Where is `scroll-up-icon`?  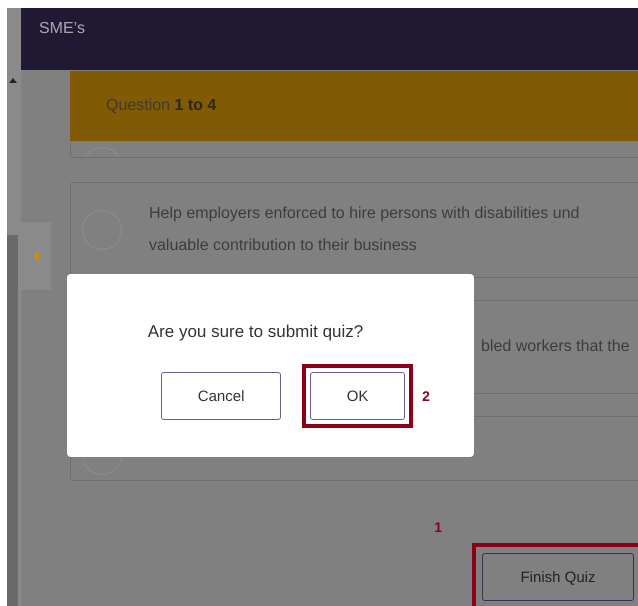
scroll-up-icon is located at coordinates (13, 80).